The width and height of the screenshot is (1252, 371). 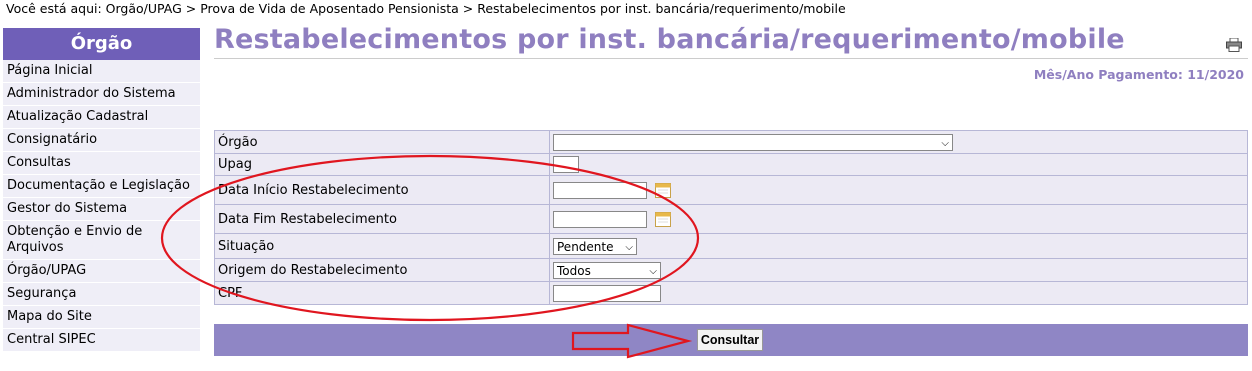 What do you see at coordinates (898, 164) in the screenshot?
I see `upag-field-cell` at bounding box center [898, 164].